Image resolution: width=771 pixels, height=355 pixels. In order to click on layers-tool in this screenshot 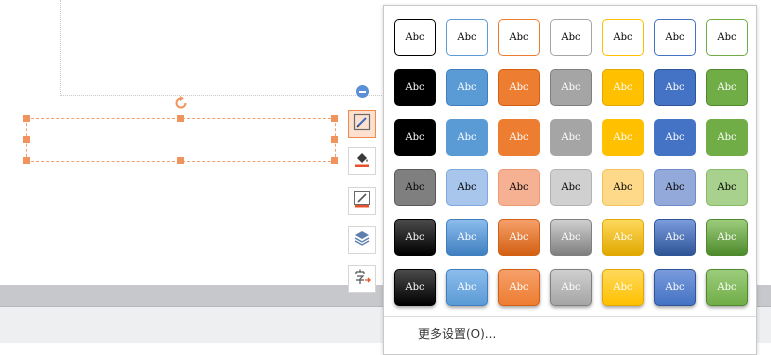, I will do `click(362, 240)`.